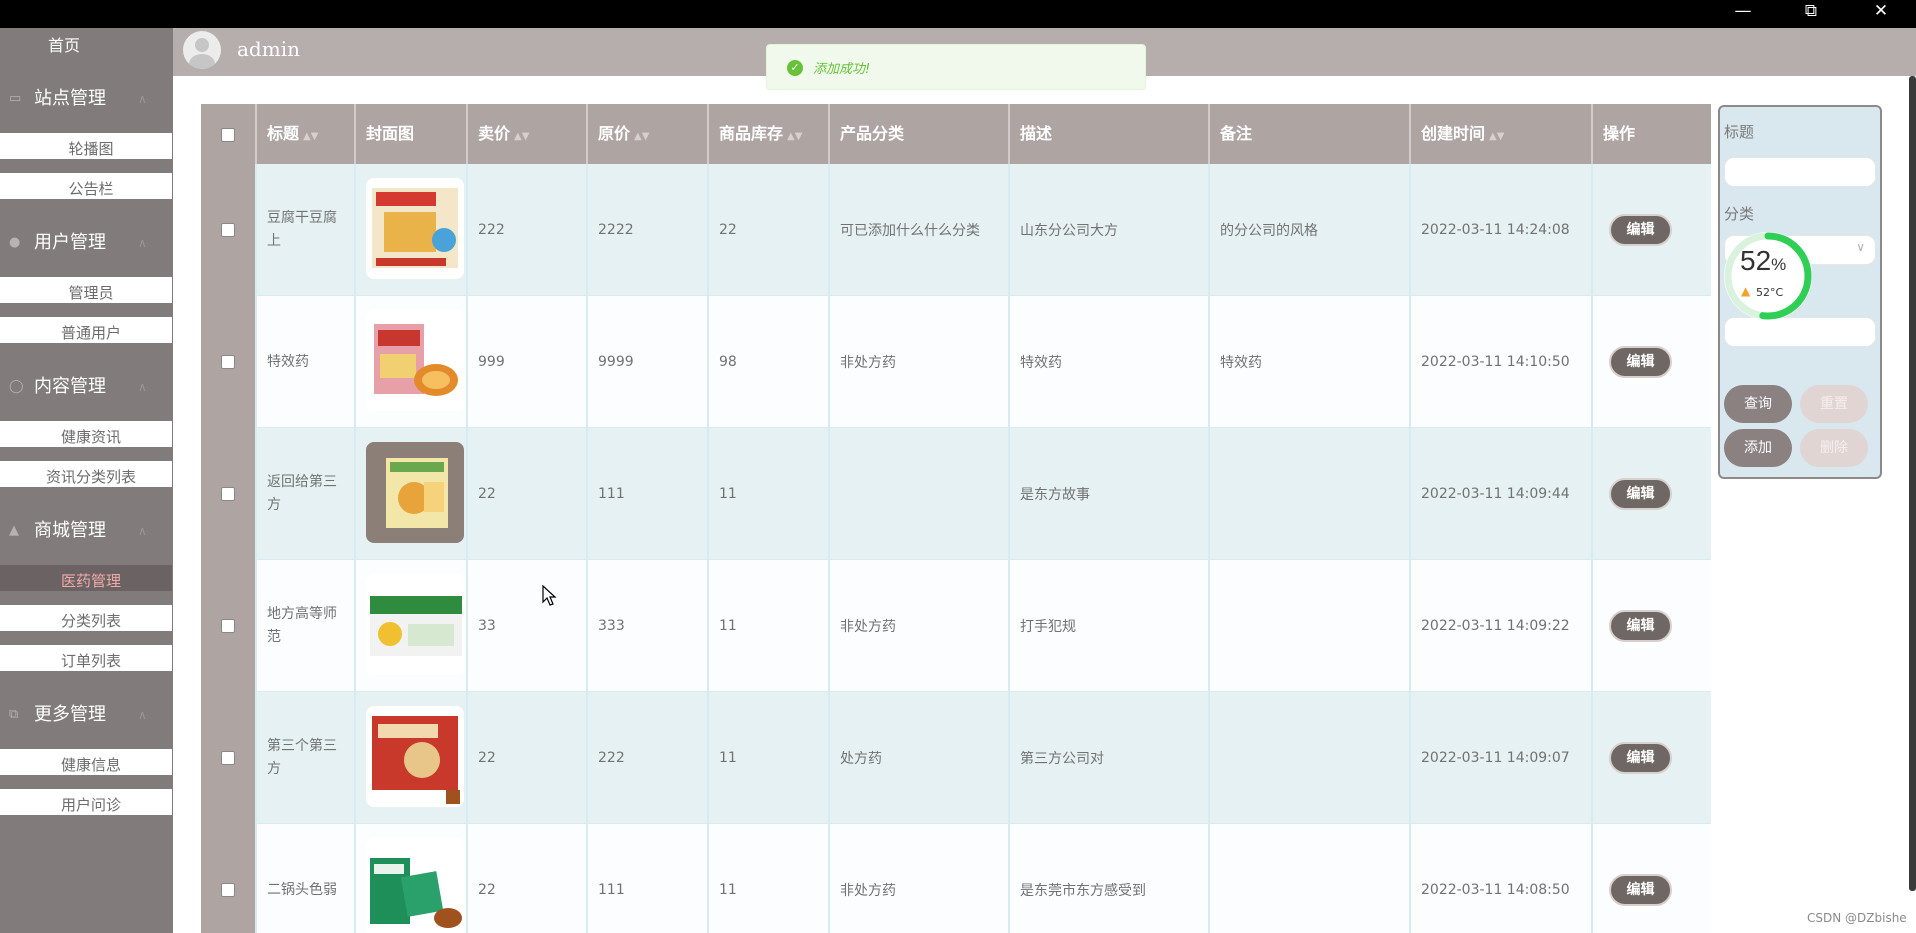 The image size is (1916, 933). I want to click on sidebar-group-site: ▭ 站点管理 ∧, so click(86, 99).